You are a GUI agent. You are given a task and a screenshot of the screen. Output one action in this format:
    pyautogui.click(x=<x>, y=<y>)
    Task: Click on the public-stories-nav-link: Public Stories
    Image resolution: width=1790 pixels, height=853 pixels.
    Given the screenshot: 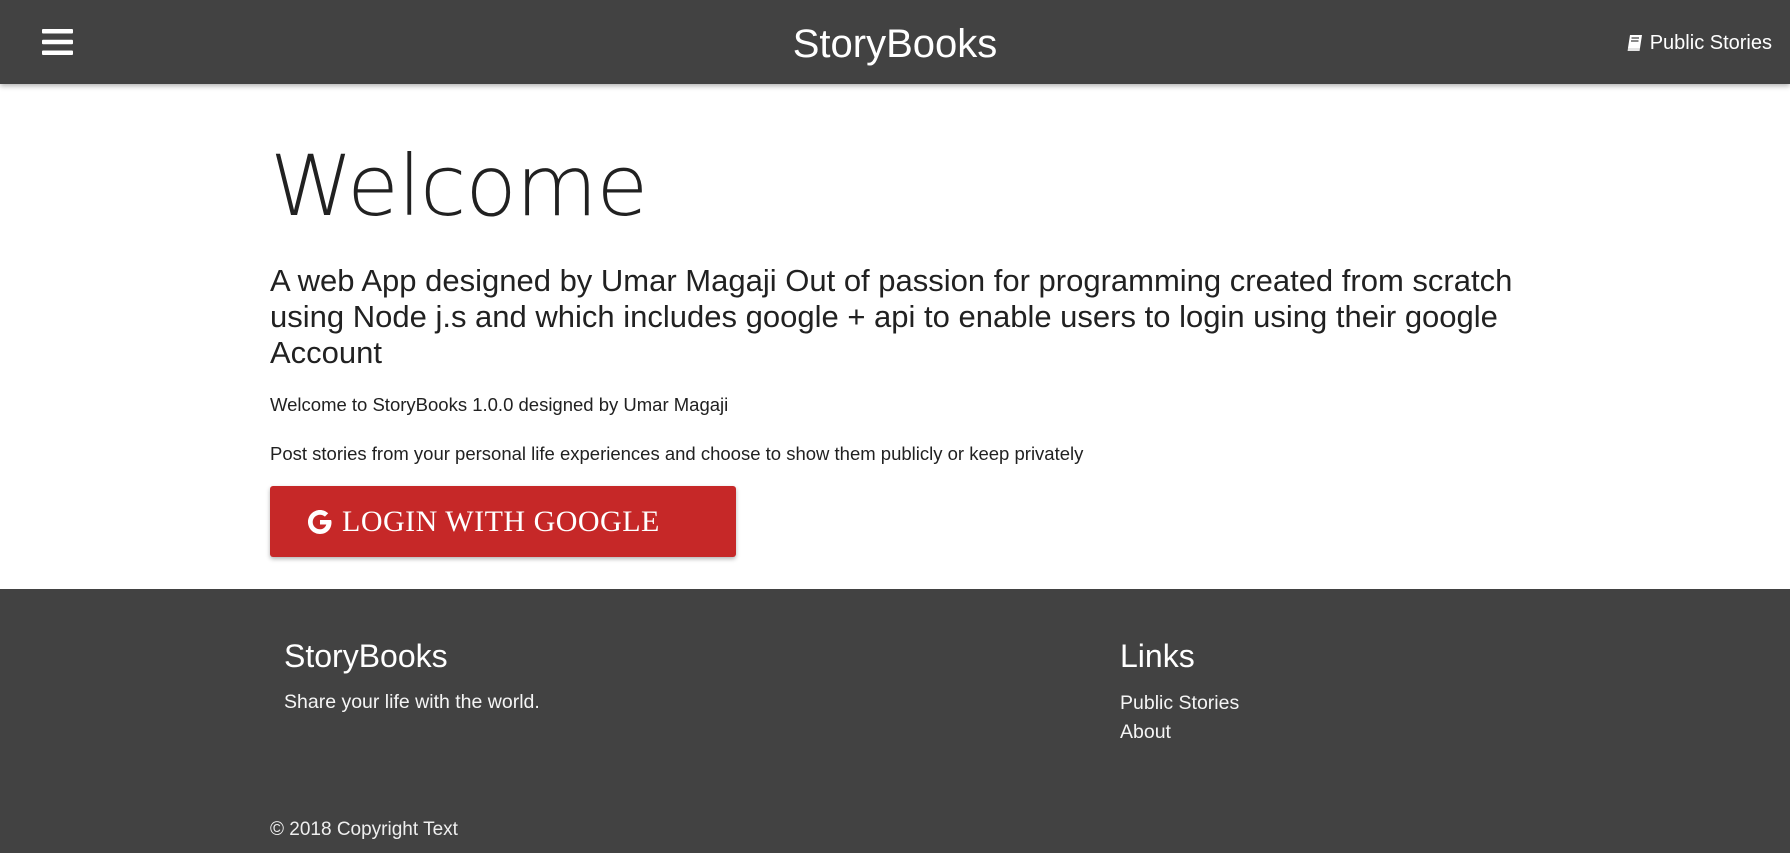 What is the action you would take?
    pyautogui.click(x=1699, y=43)
    